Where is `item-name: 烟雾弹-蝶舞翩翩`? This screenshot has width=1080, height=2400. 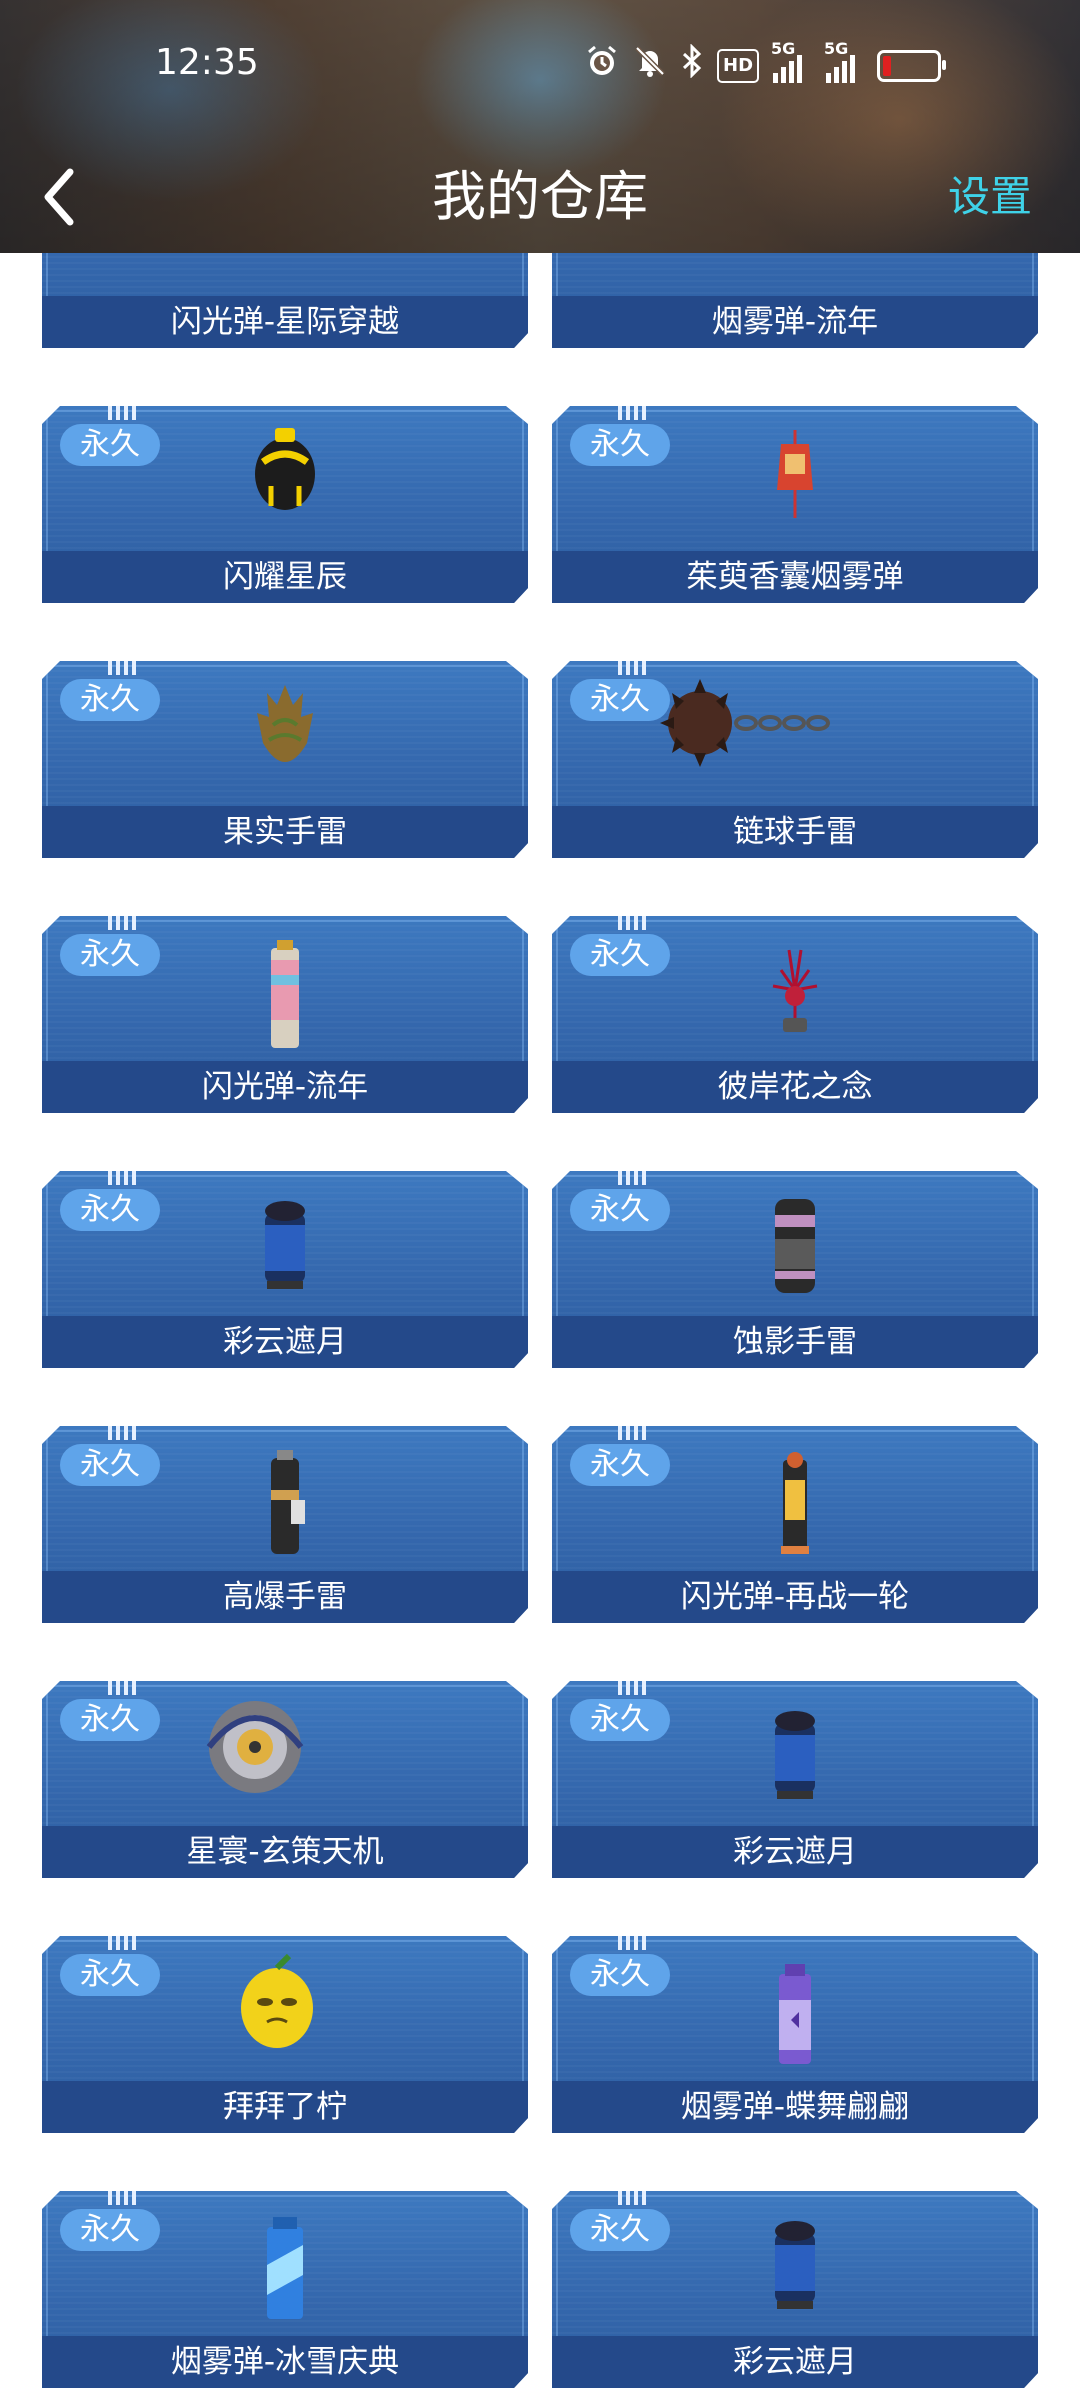 item-name: 烟雾弹-蝶舞翩翩 is located at coordinates (795, 2107).